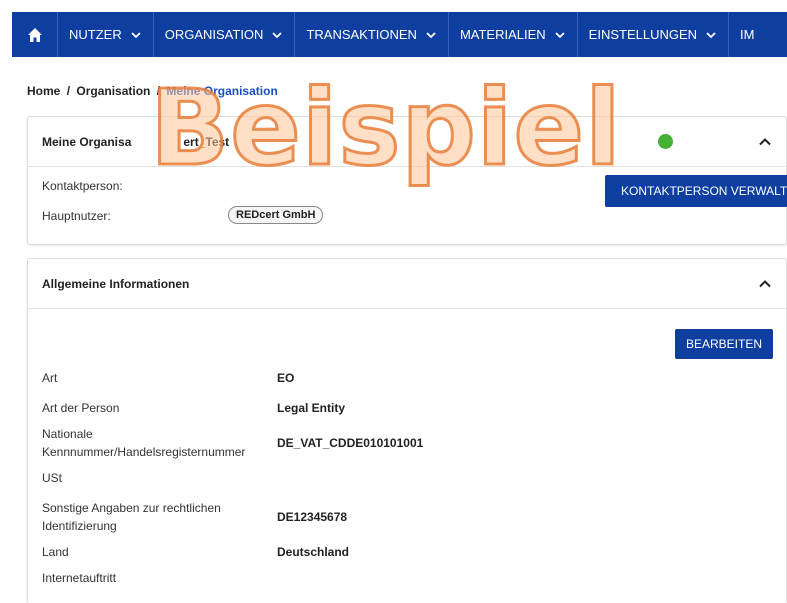 This screenshot has height=603, width=787. What do you see at coordinates (286, 378) in the screenshot?
I see `info-value: EO` at bounding box center [286, 378].